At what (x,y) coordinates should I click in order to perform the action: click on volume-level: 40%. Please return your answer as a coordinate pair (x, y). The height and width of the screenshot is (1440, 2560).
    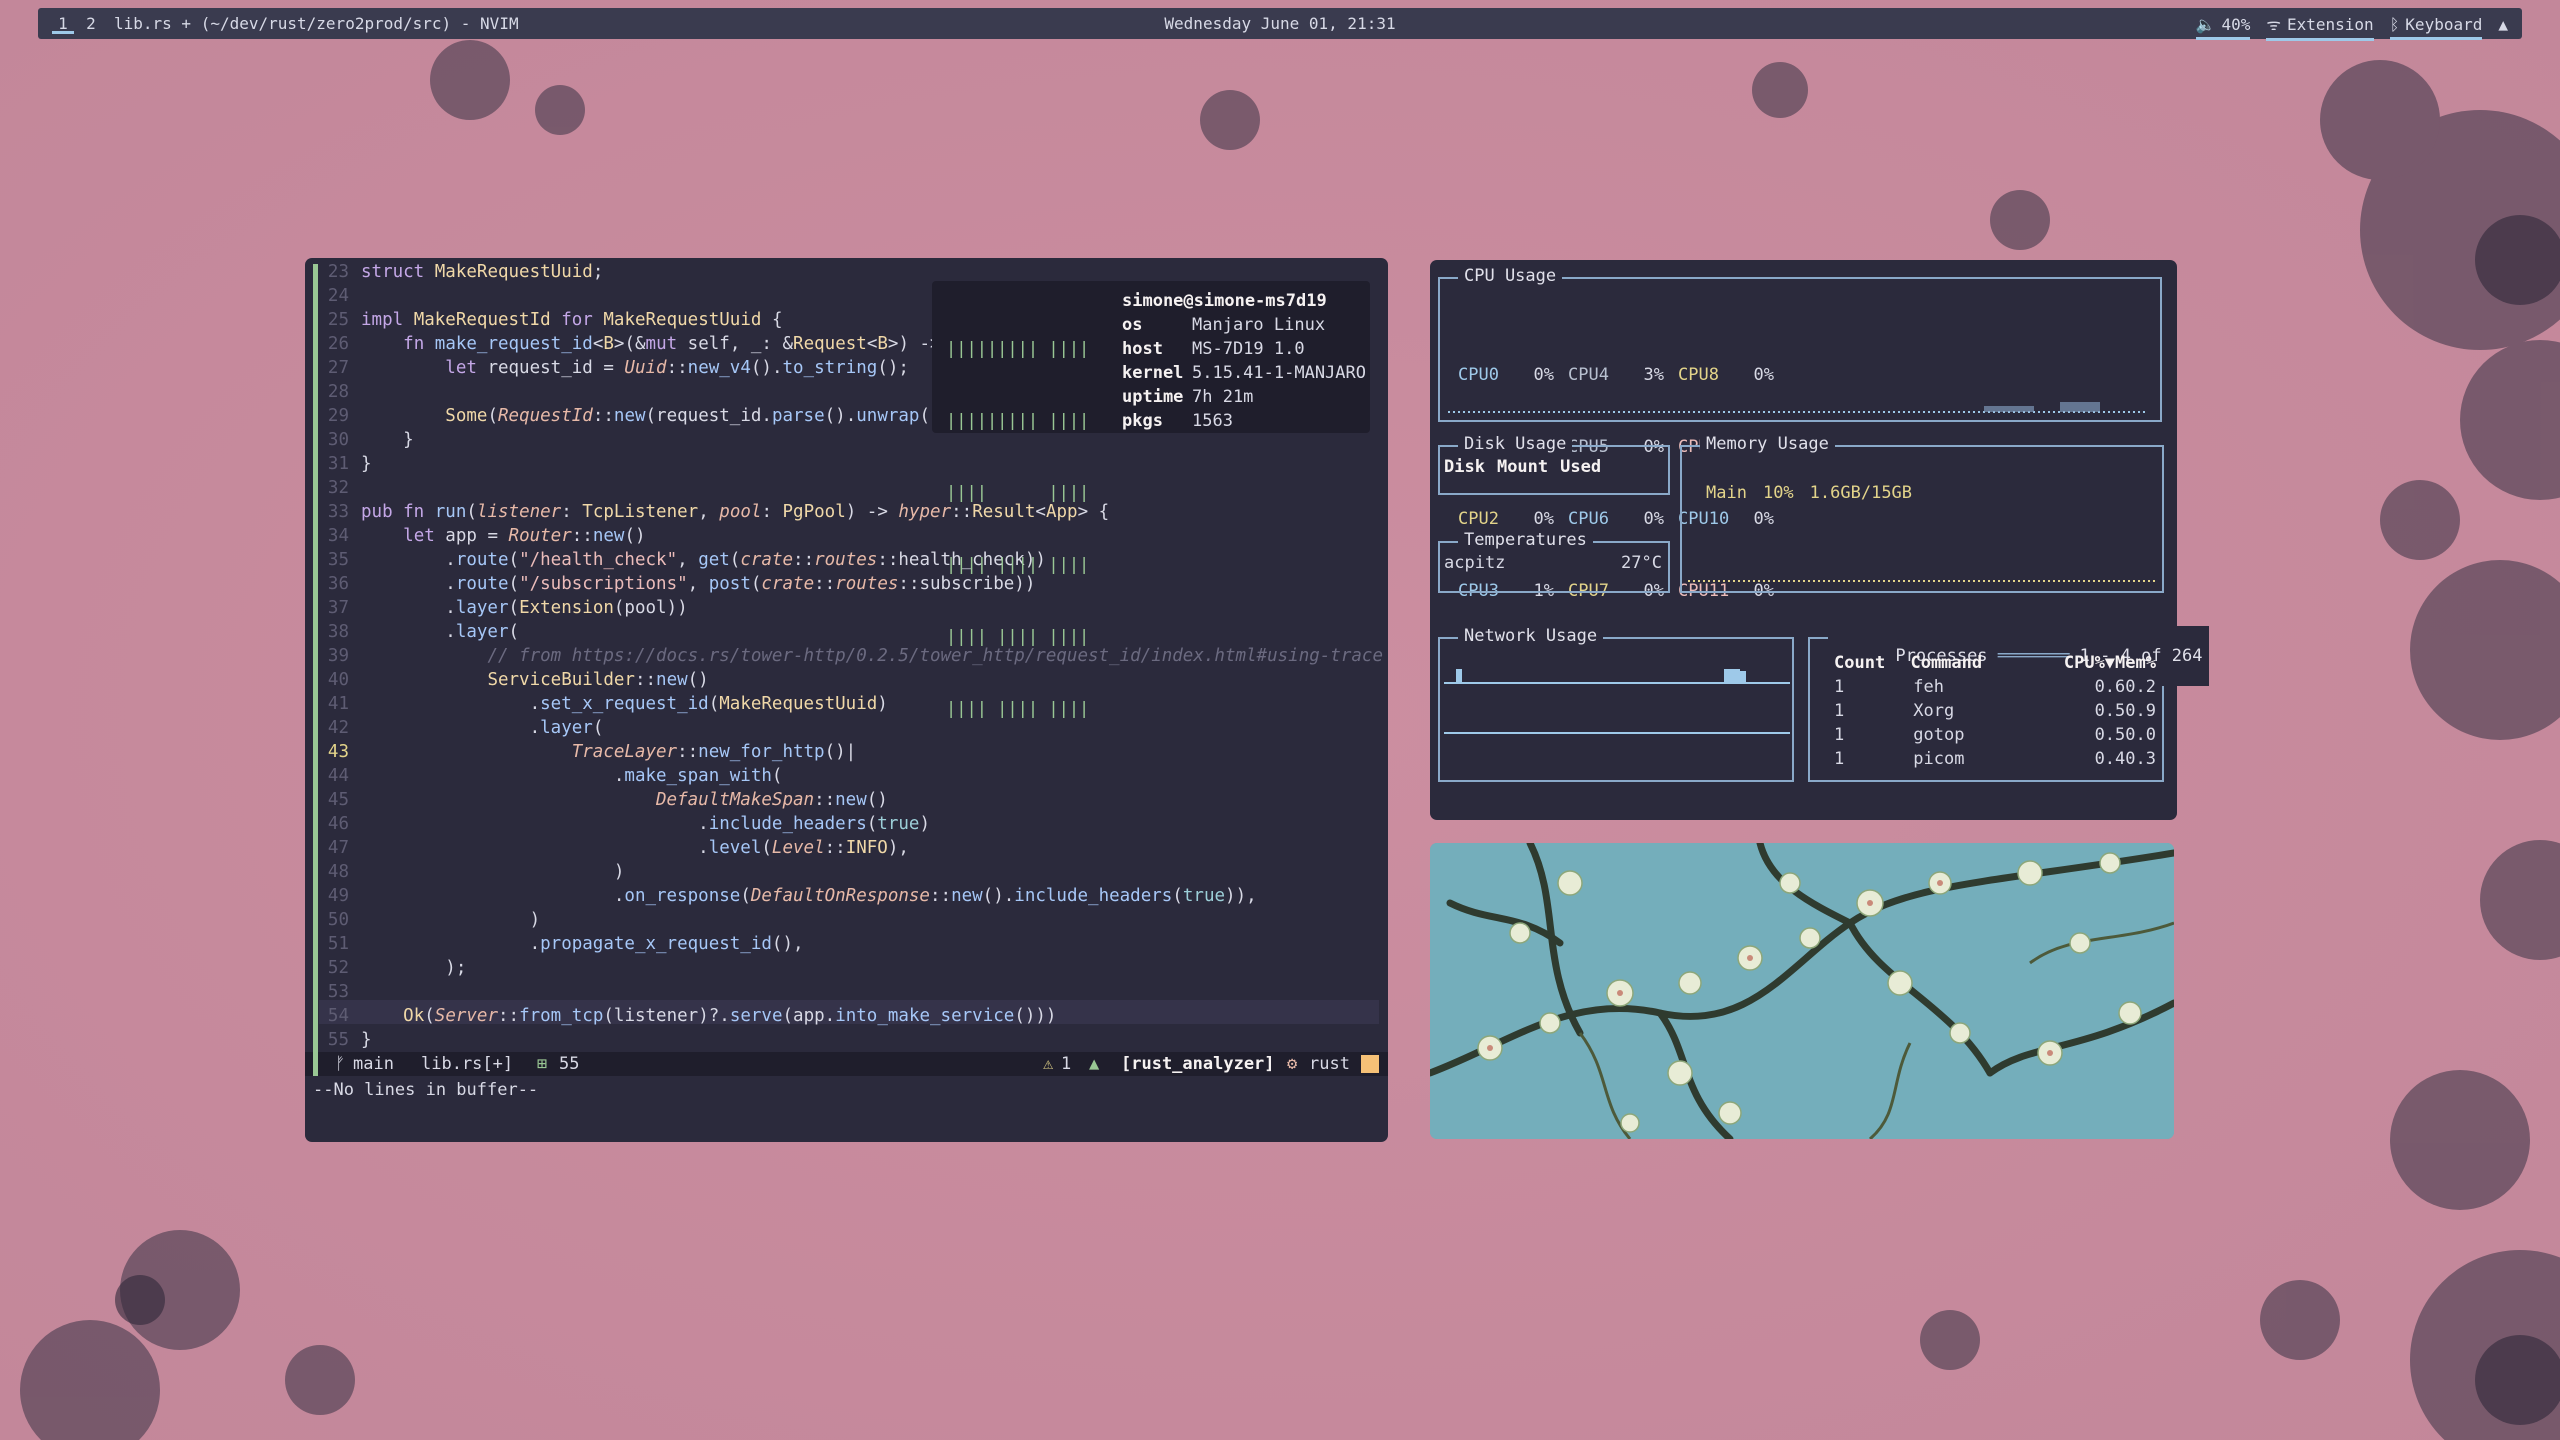
    Looking at the image, I should click on (2236, 24).